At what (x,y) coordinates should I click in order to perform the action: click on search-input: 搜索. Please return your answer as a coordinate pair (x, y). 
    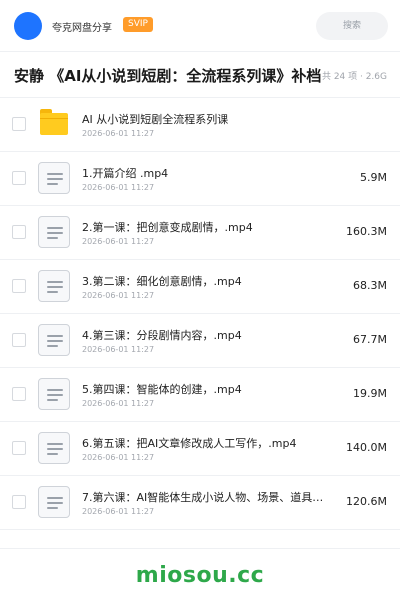
    Looking at the image, I should click on (352, 26).